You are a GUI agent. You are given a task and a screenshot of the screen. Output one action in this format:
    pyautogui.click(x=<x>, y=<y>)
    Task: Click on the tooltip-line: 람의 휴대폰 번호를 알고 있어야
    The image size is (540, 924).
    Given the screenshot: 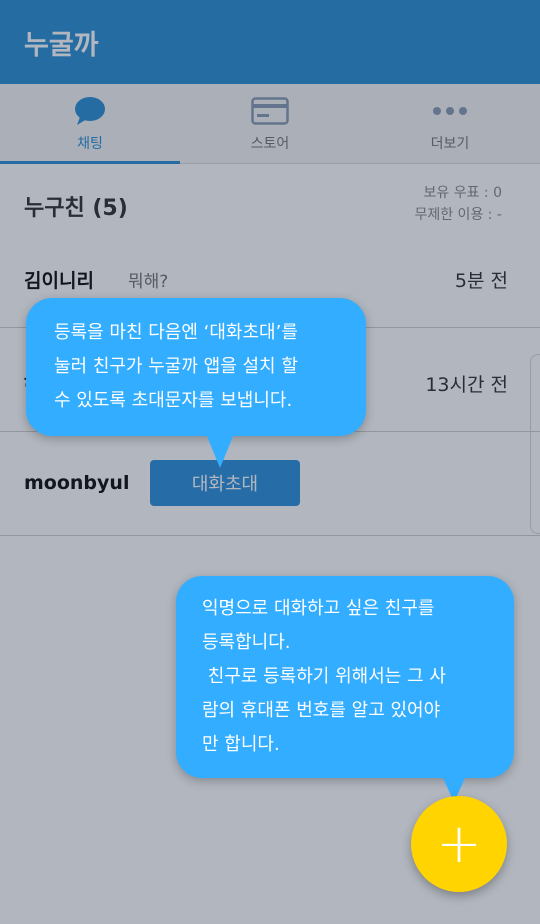 What is the action you would take?
    pyautogui.click(x=321, y=710)
    